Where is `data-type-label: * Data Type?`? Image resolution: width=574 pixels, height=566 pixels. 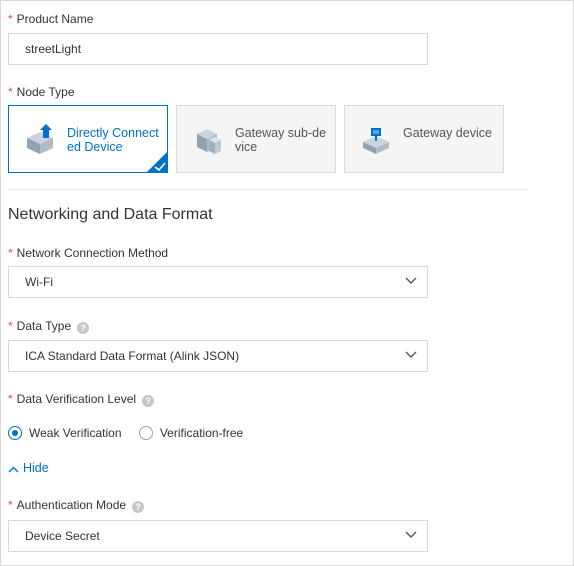 data-type-label: * Data Type? is located at coordinates (49, 326).